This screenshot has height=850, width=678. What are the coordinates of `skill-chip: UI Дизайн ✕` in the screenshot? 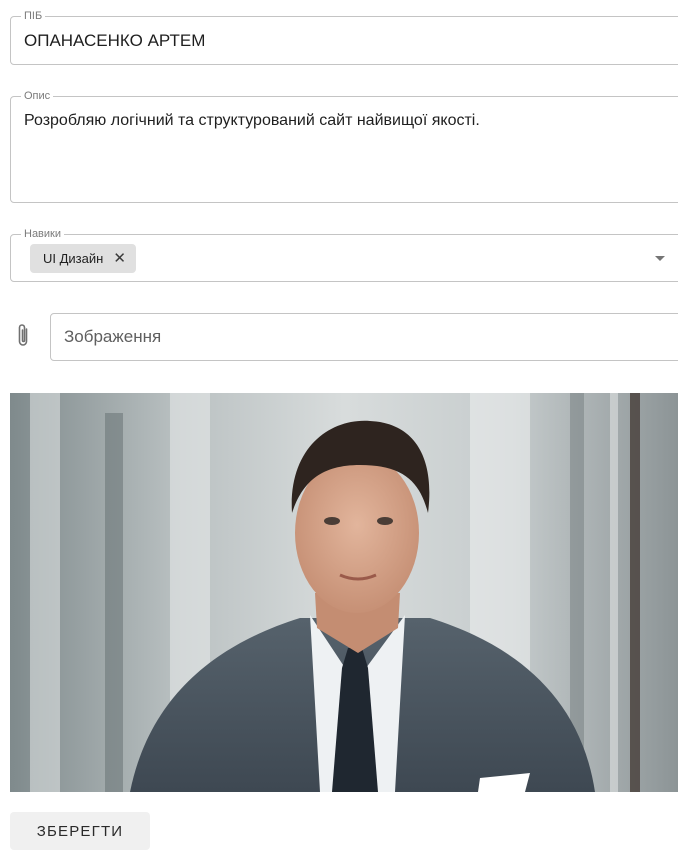 It's located at (83, 258).